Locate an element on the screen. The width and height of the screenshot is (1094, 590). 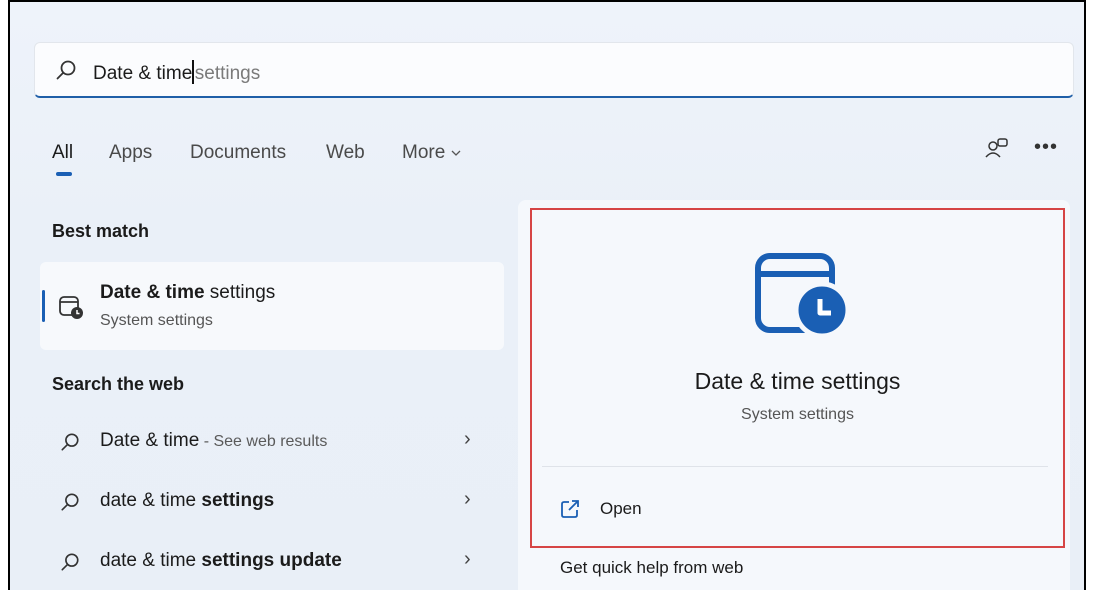
web-result-hint: - See web results is located at coordinates (263, 441).